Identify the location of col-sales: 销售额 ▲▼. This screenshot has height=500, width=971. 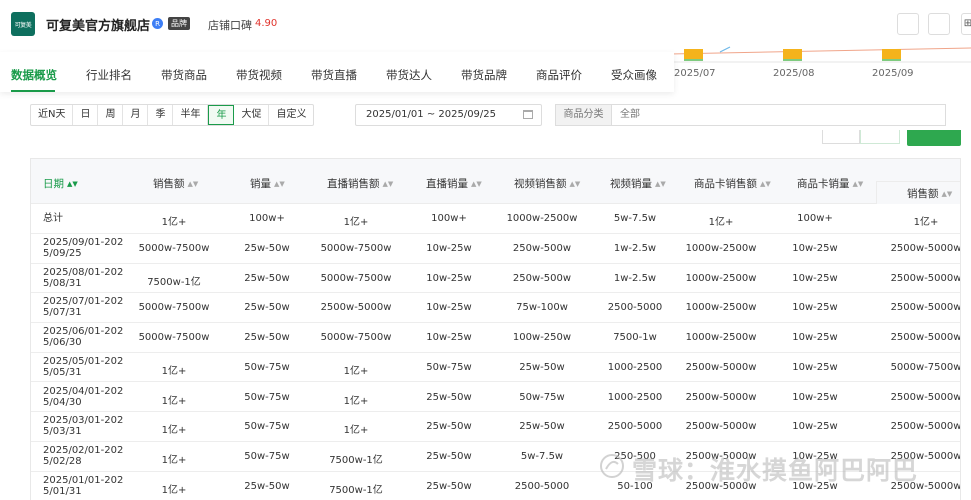
(175, 183).